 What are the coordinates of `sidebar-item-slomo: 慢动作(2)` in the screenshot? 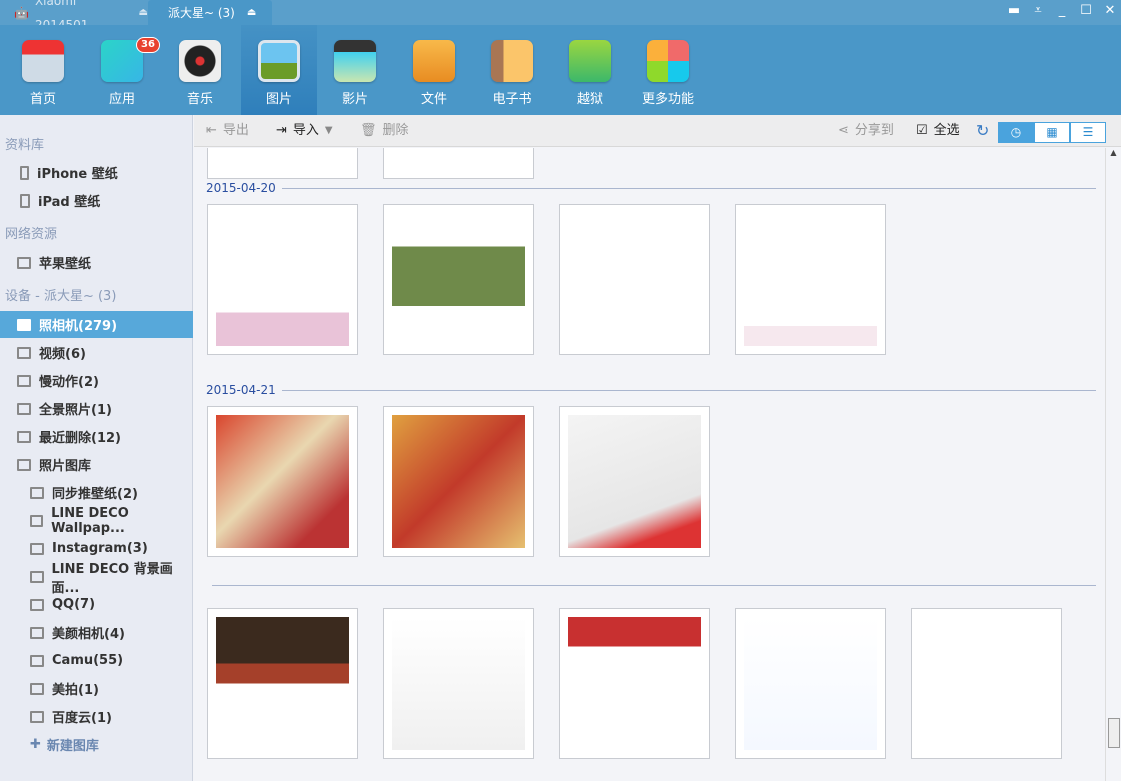 It's located at (96, 380).